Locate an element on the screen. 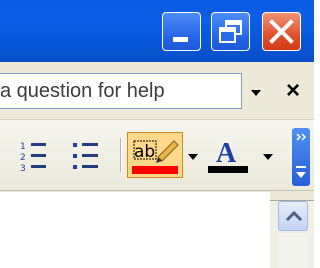 Image resolution: width=320 pixels, height=268 pixels. svg-text: 1 is located at coordinates (23, 147).